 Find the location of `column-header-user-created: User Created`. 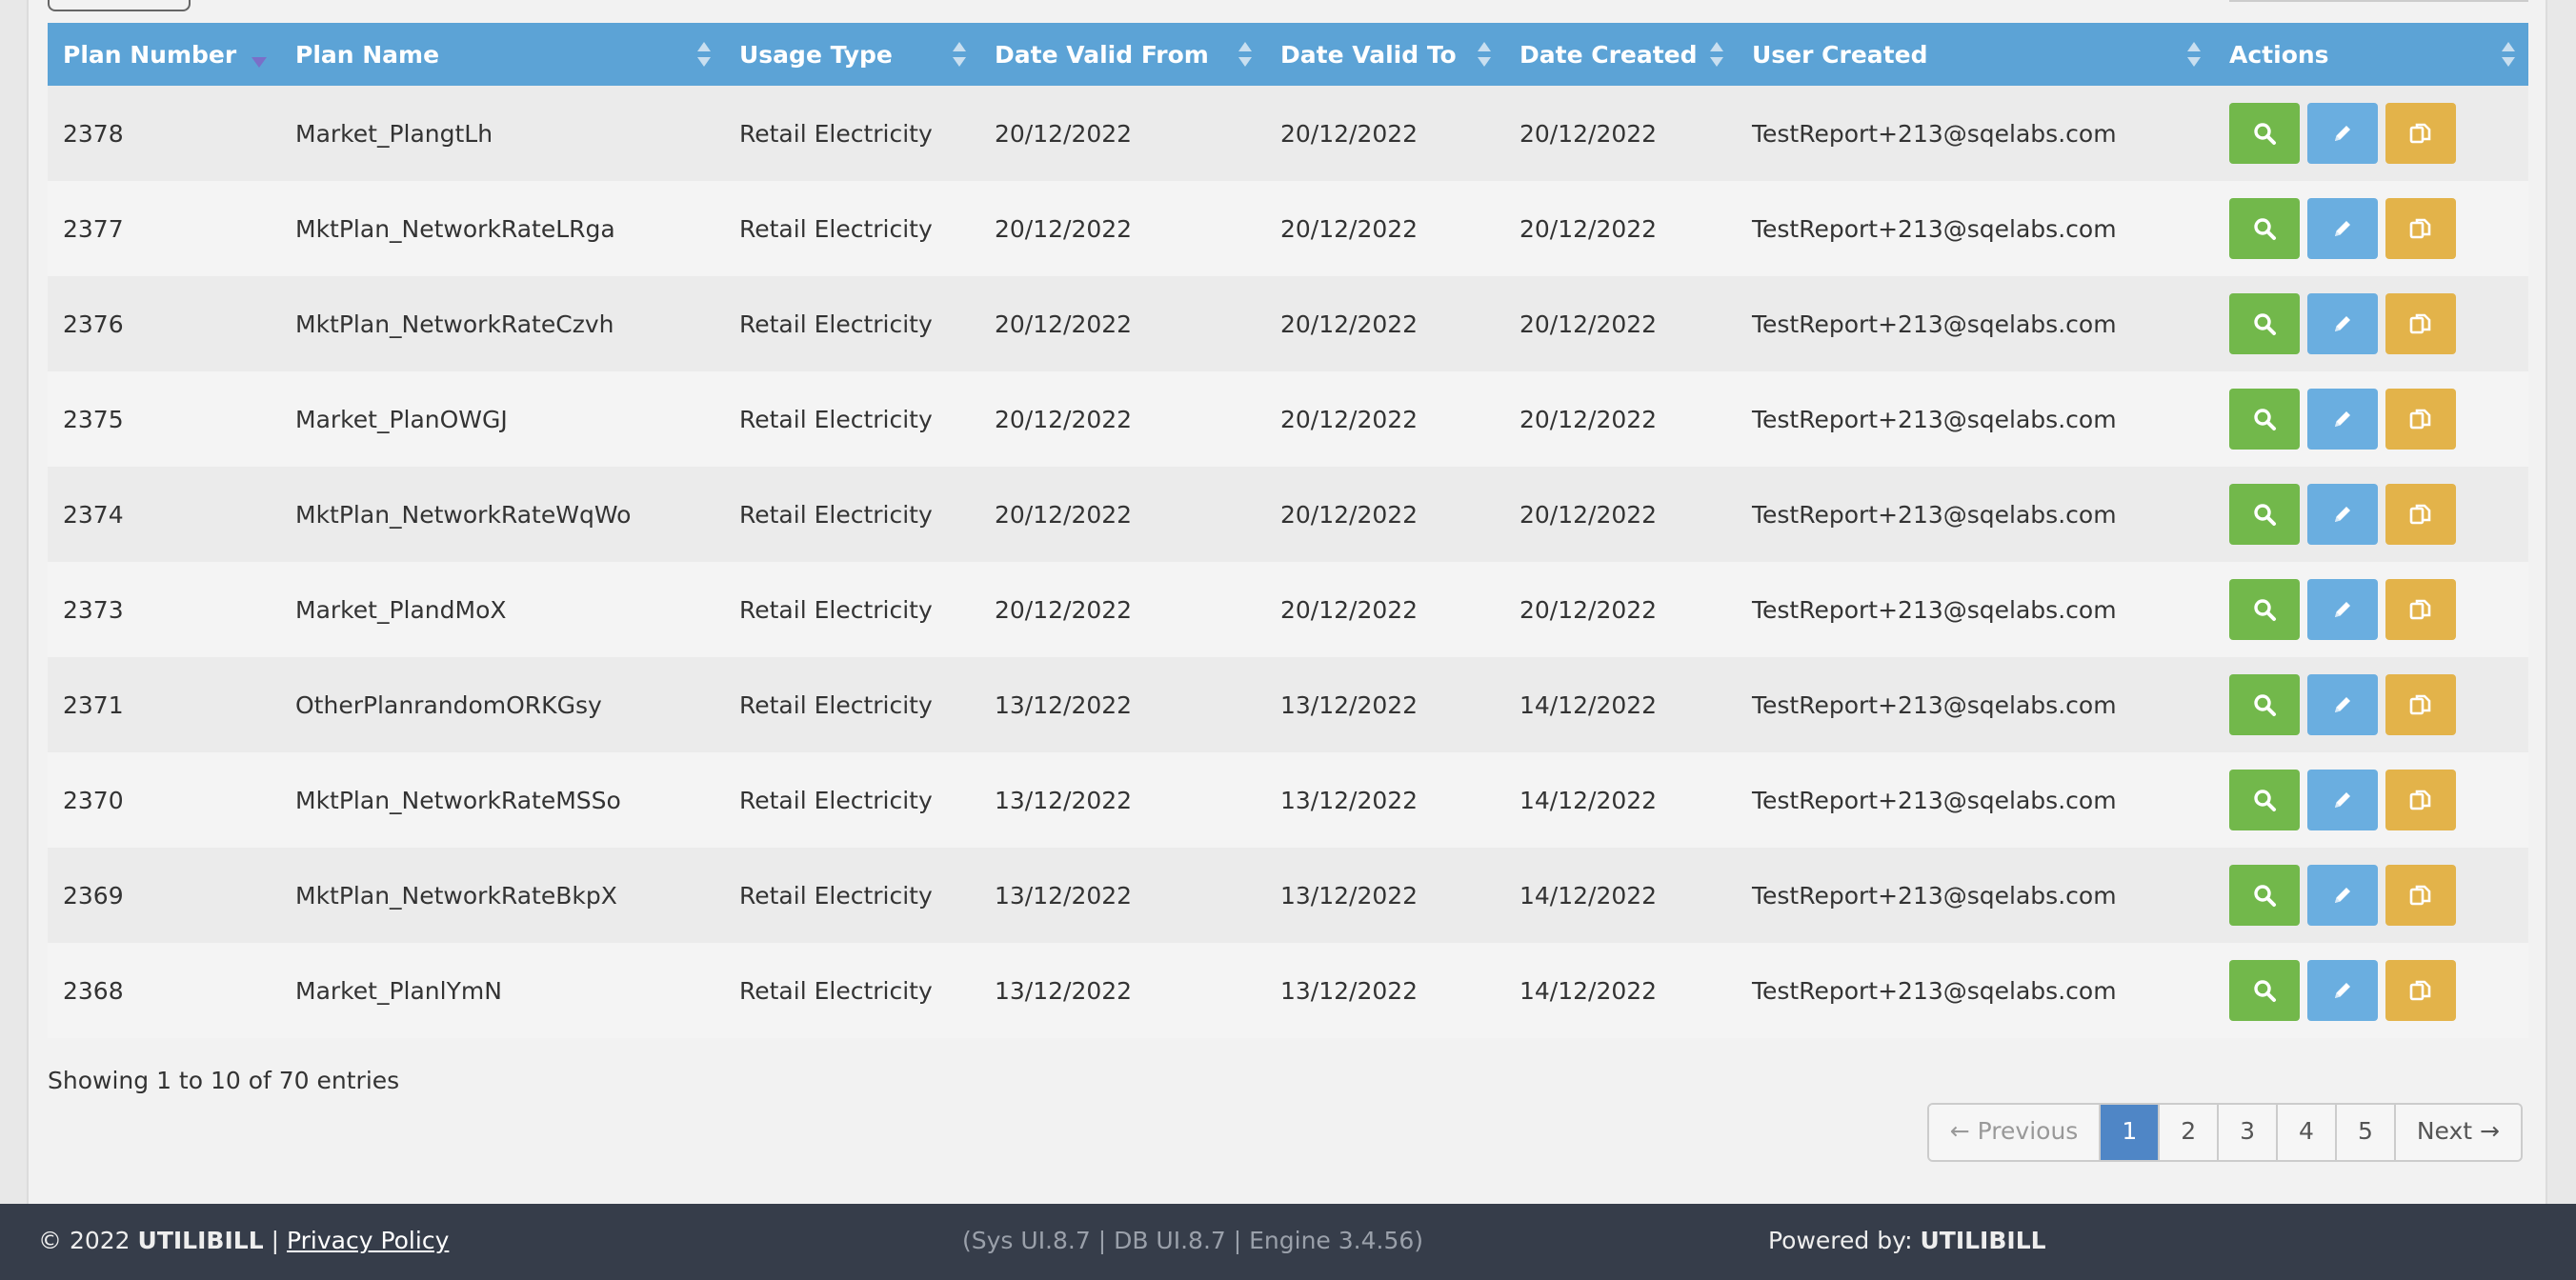

column-header-user-created: User Created is located at coordinates (1976, 54).